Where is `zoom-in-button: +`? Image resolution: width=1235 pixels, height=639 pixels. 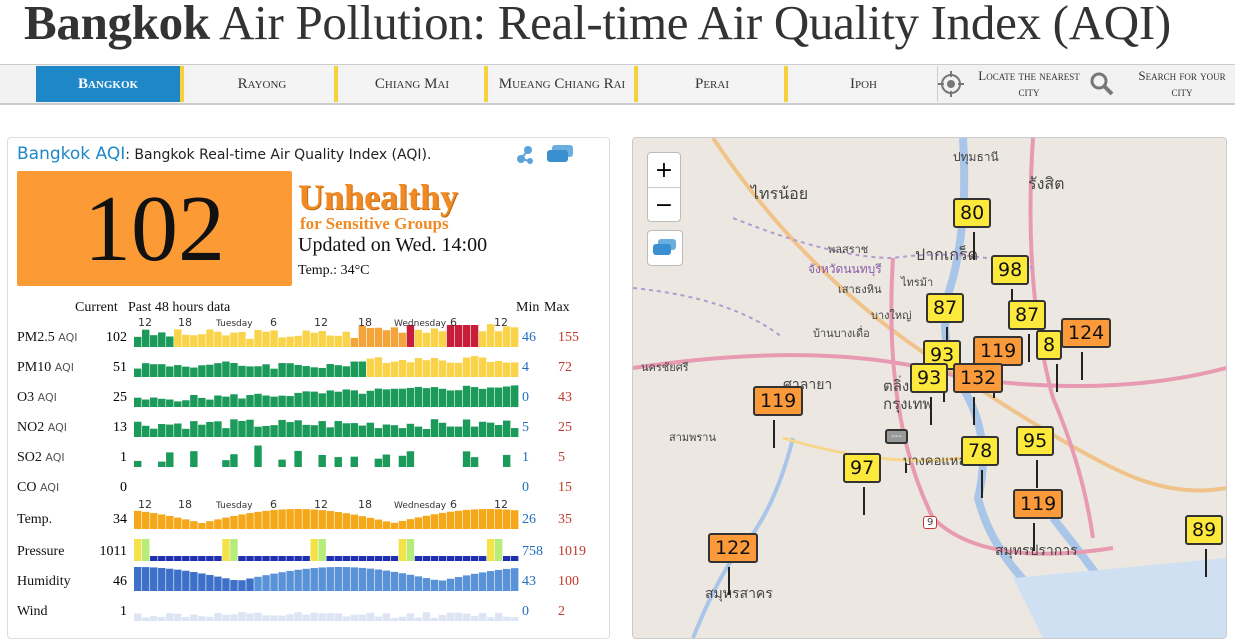
zoom-in-button: + is located at coordinates (664, 170).